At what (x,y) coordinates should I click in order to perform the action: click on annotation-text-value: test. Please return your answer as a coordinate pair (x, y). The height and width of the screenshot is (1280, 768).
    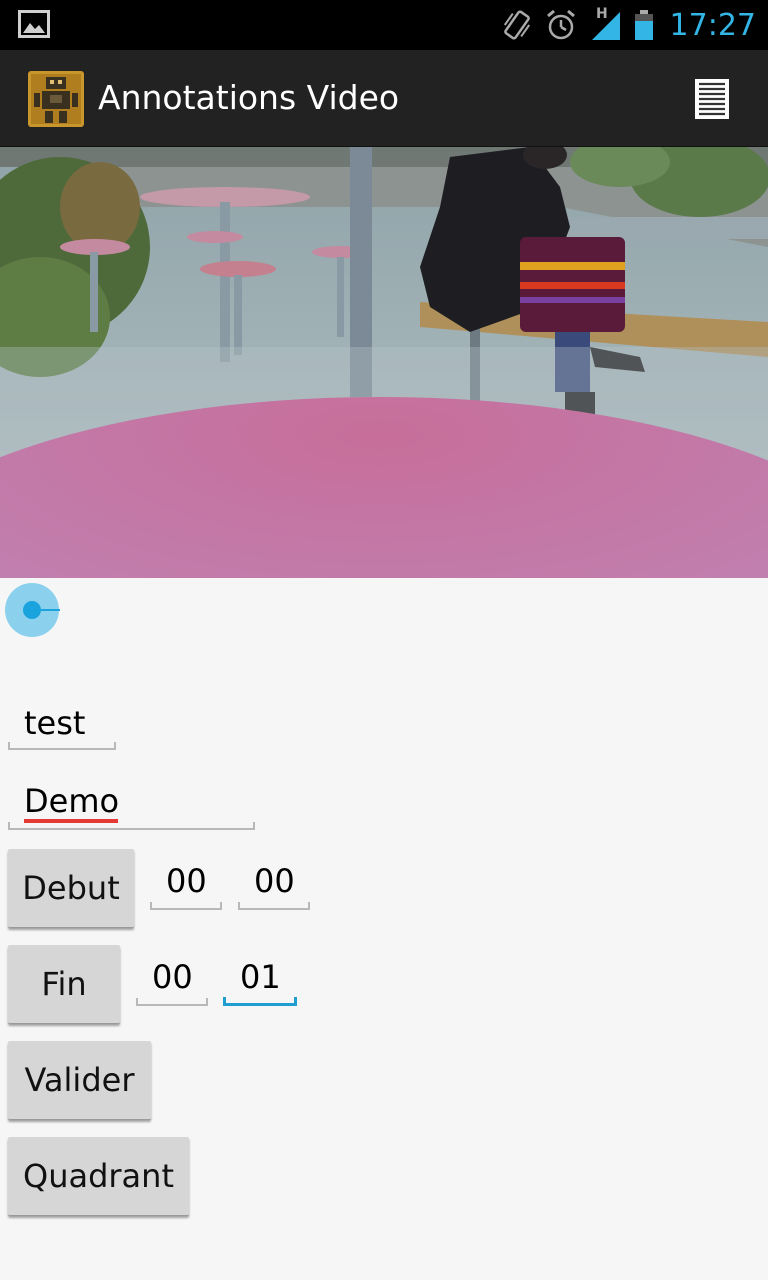
    Looking at the image, I should click on (55, 723).